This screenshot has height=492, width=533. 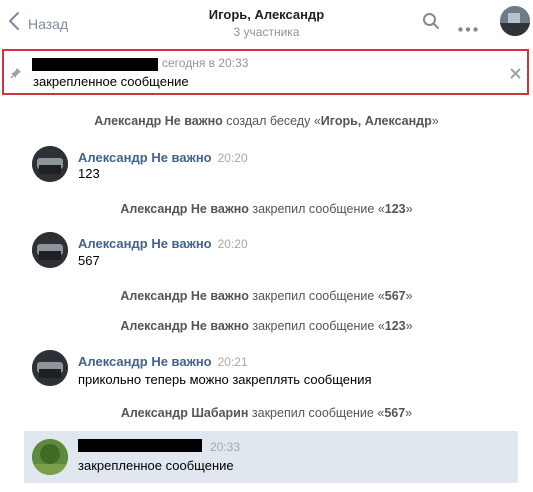 What do you see at coordinates (111, 81) in the screenshot?
I see `pinned-text: закрепленное сообщение` at bounding box center [111, 81].